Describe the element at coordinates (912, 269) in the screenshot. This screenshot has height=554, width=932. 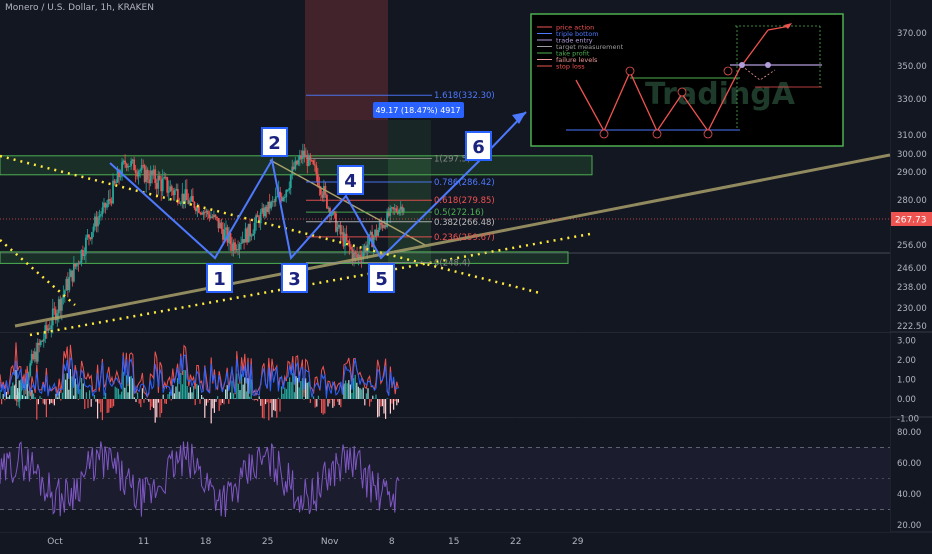
I see `price-tick-label: 246.00` at that location.